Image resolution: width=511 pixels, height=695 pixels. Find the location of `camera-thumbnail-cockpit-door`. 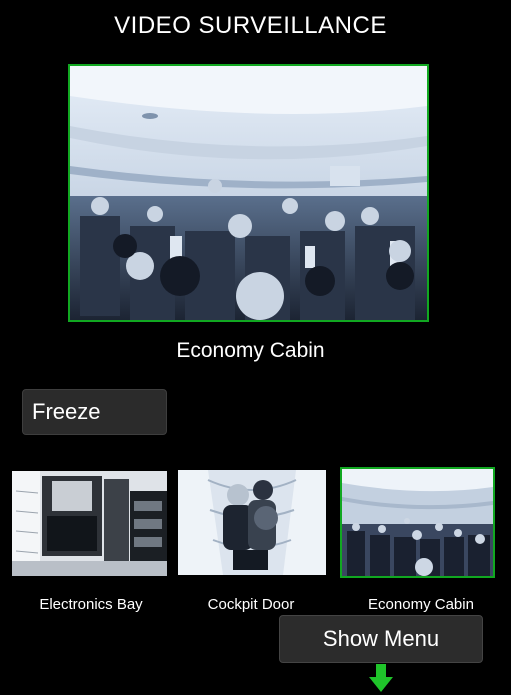

camera-thumbnail-cockpit-door is located at coordinates (252, 522).